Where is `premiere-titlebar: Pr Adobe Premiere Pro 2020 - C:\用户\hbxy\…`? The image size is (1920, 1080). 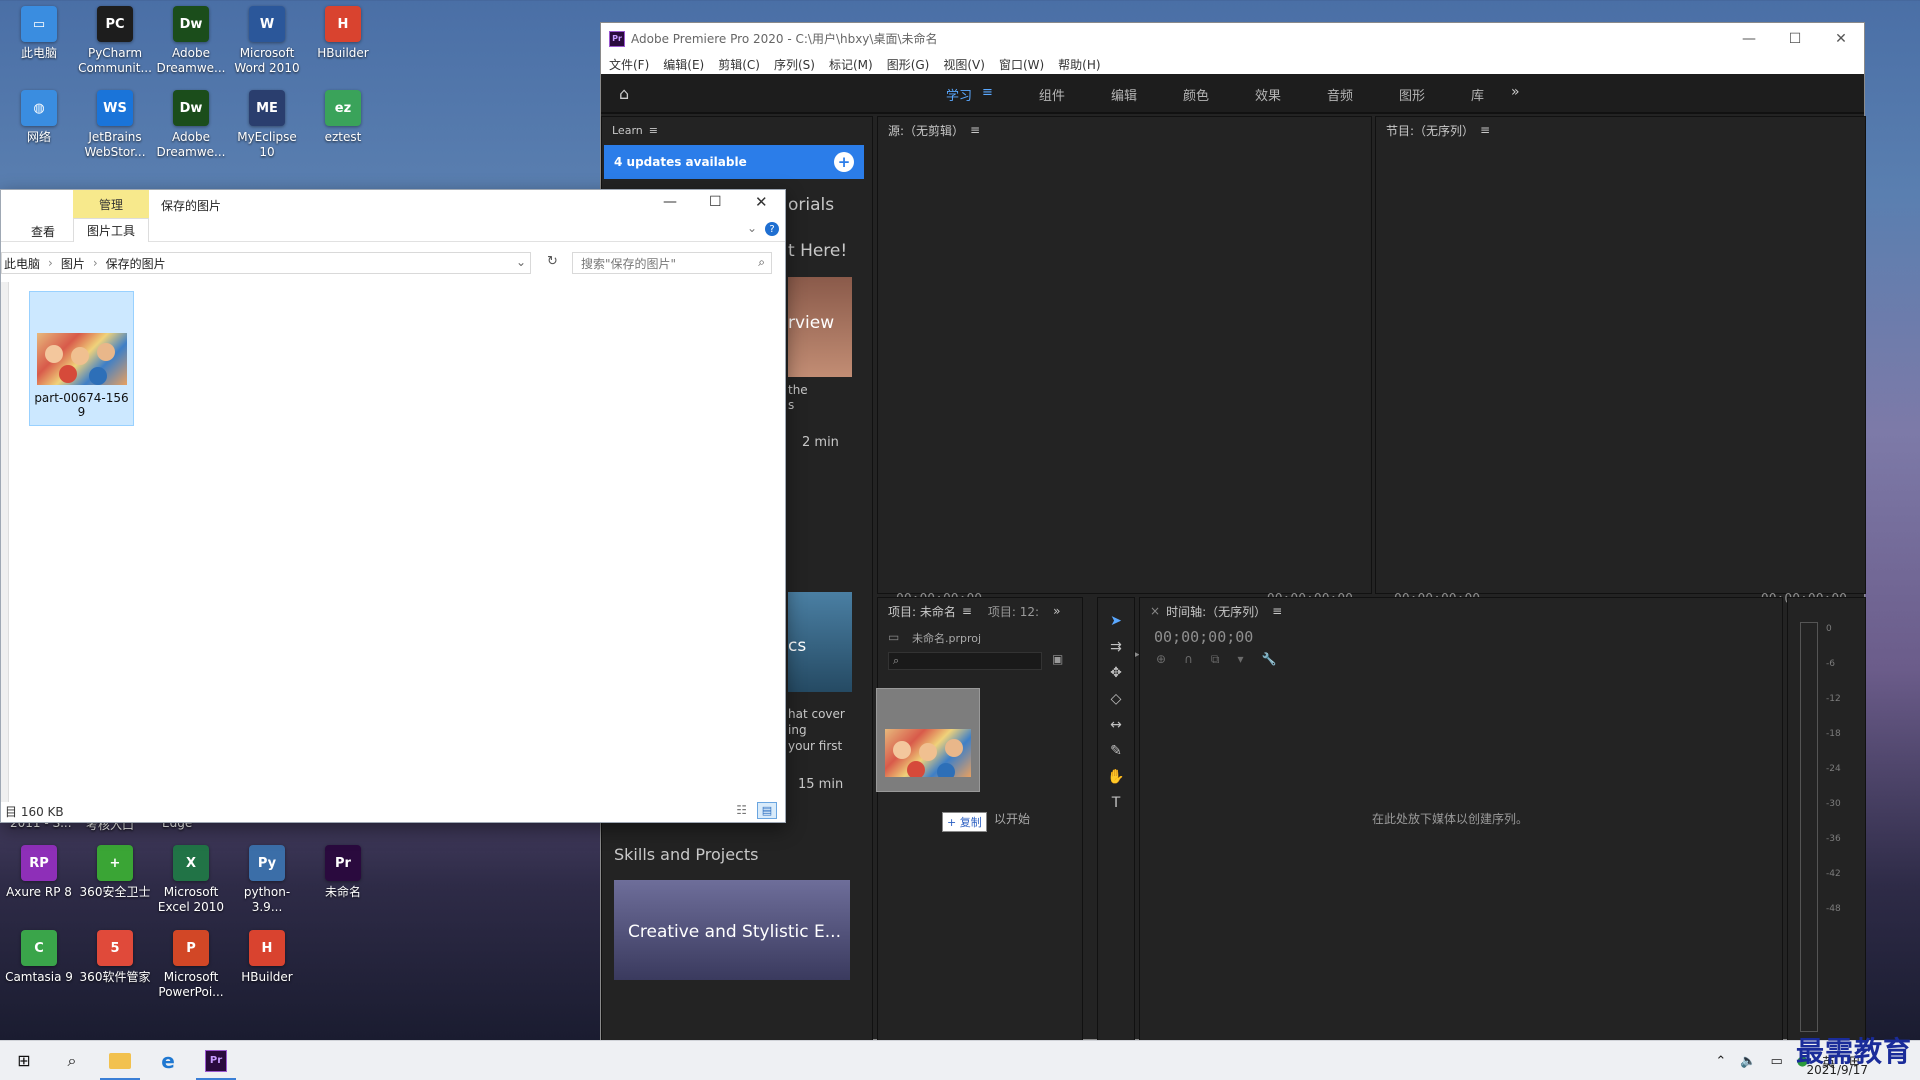
premiere-titlebar: Pr Adobe Premiere Pro 2020 - C:\用户\hbxy\… is located at coordinates (1232, 38).